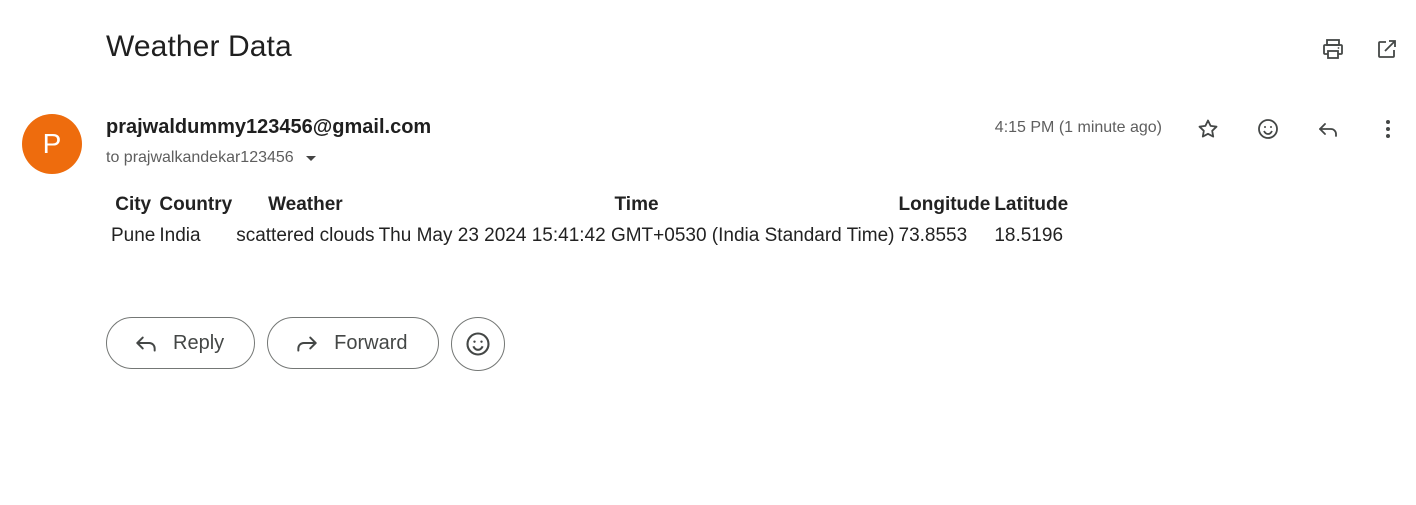 The image size is (1416, 505). I want to click on table-cell: 18.5196, so click(1029, 235).